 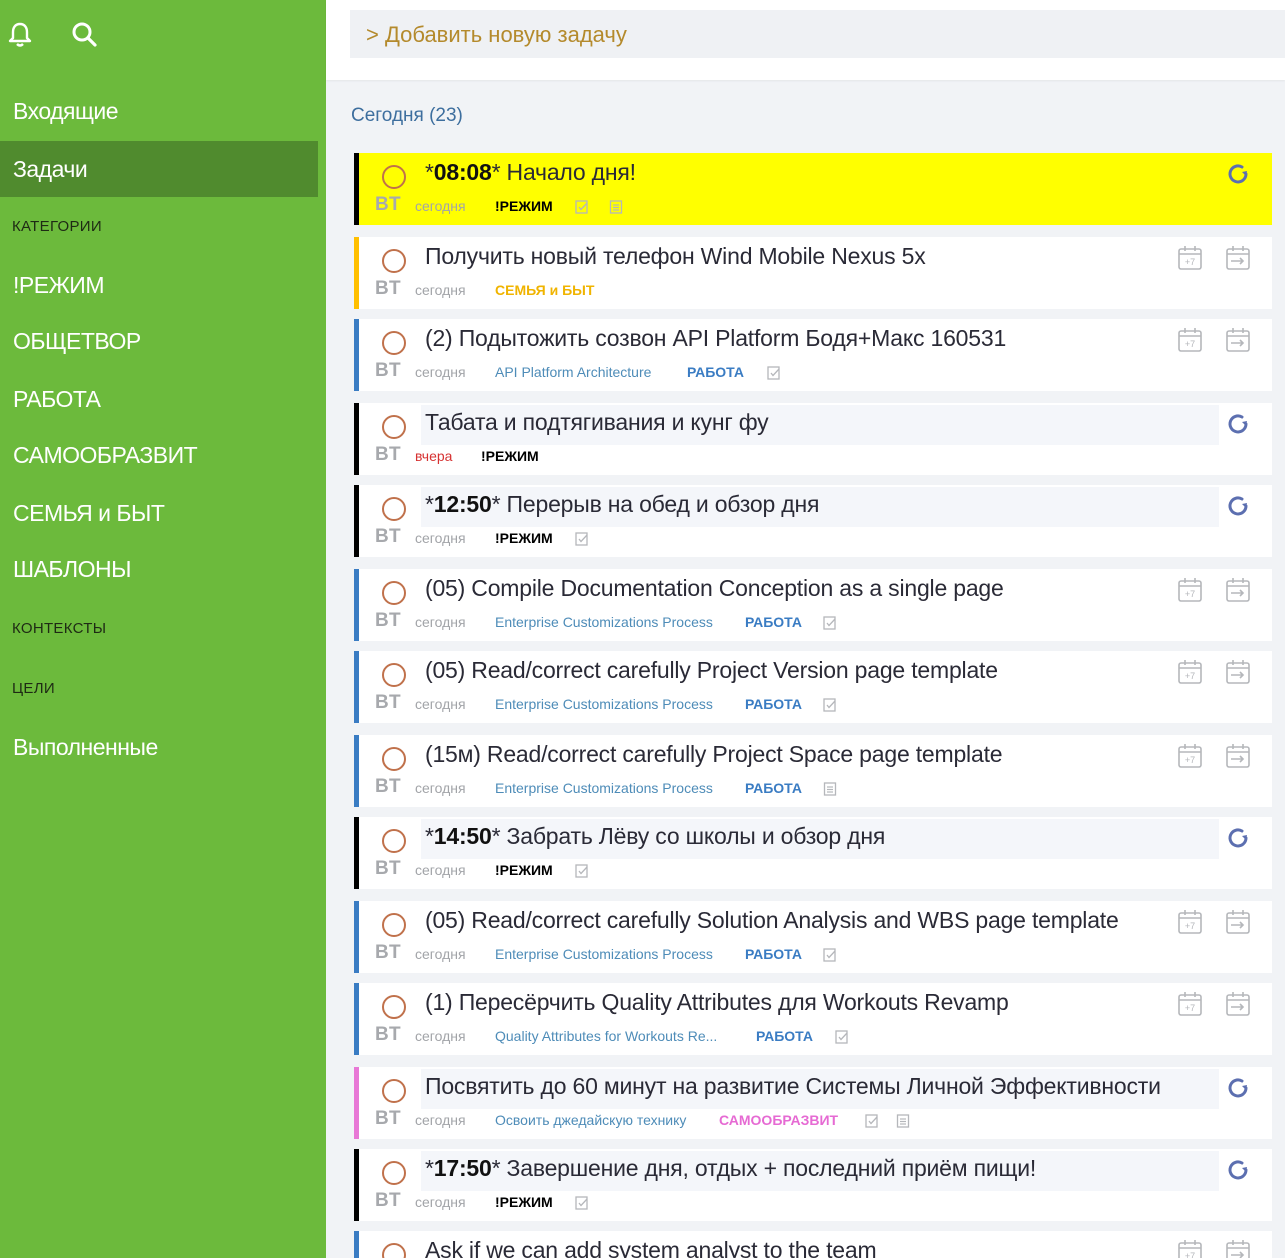 What do you see at coordinates (590, 1120) in the screenshot?
I see `task-project: Освоить джедайскую технику` at bounding box center [590, 1120].